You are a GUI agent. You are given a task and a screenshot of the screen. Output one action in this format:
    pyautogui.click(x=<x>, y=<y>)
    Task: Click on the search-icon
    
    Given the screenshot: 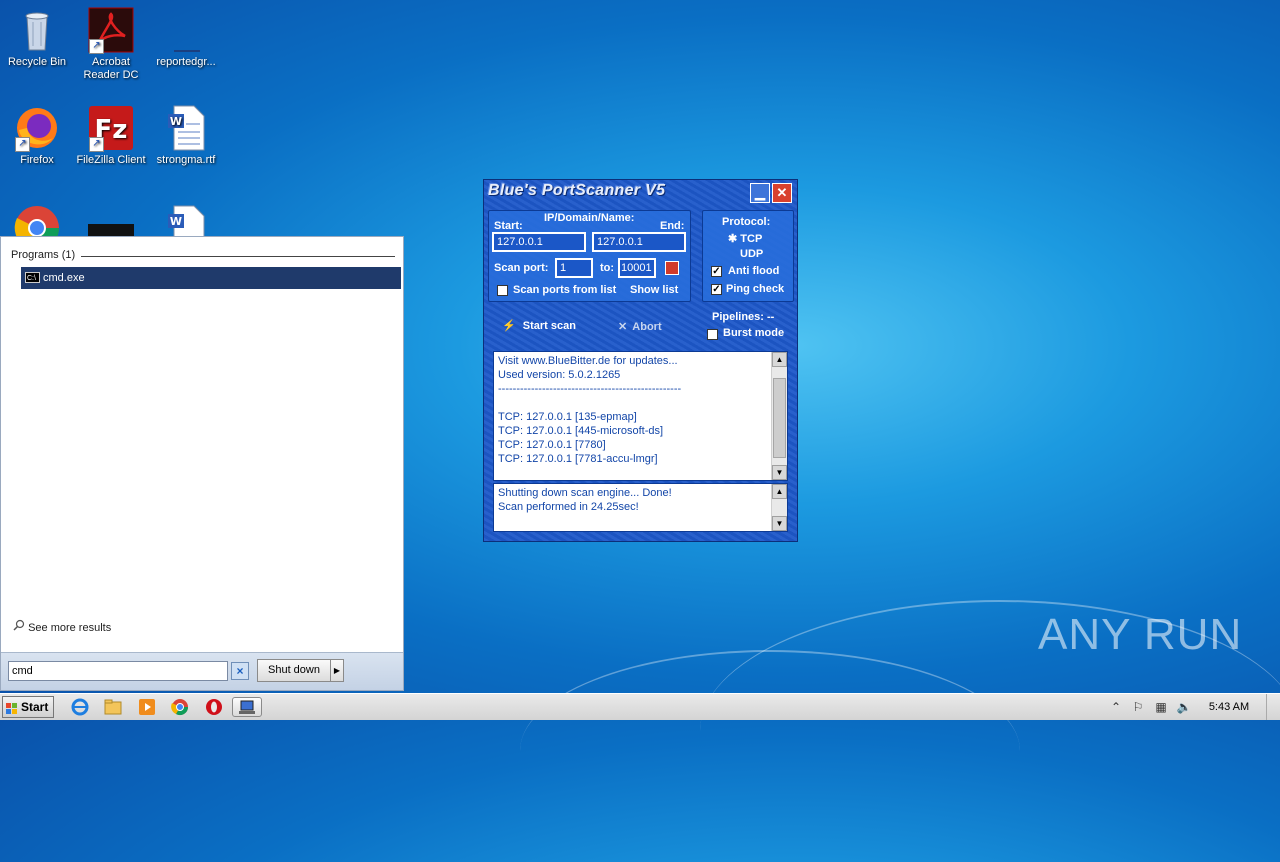 What is the action you would take?
    pyautogui.click(x=19, y=626)
    